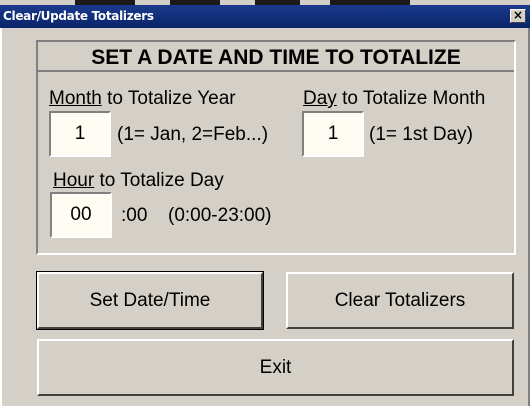 This screenshot has height=406, width=530. I want to click on window-title: Clear/Update Totalizers, so click(78, 16).